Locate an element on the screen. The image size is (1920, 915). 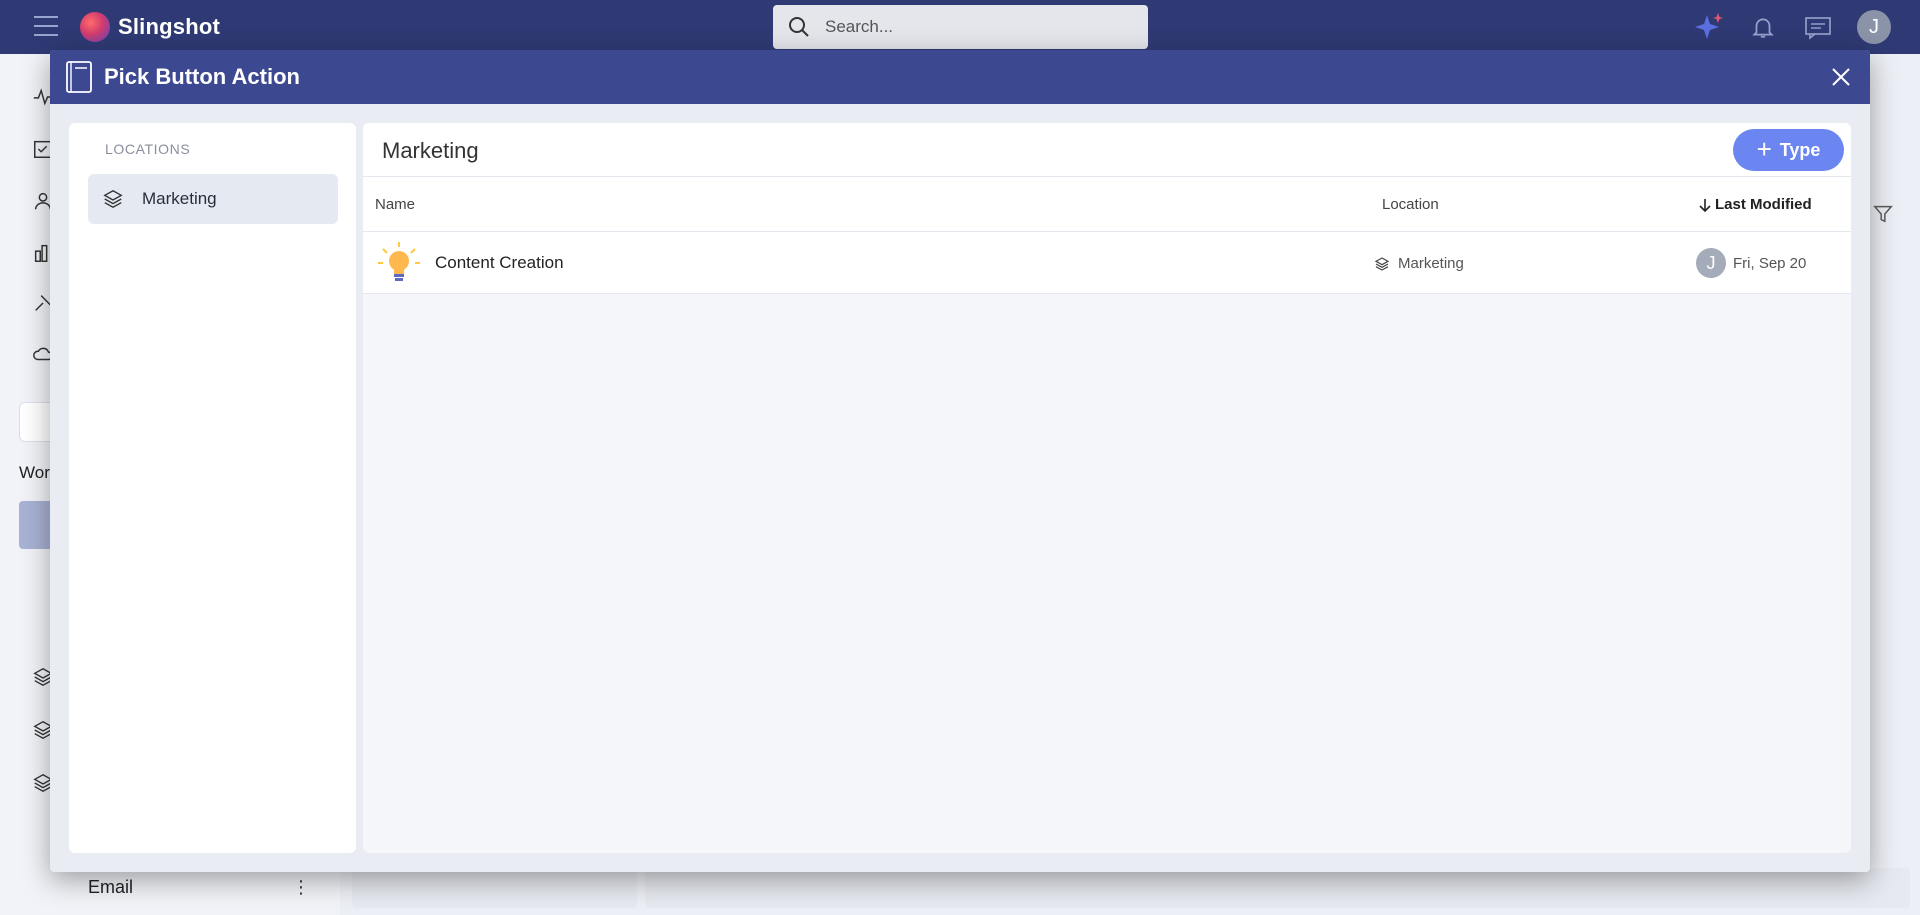
user-avatar: J is located at coordinates (1874, 27).